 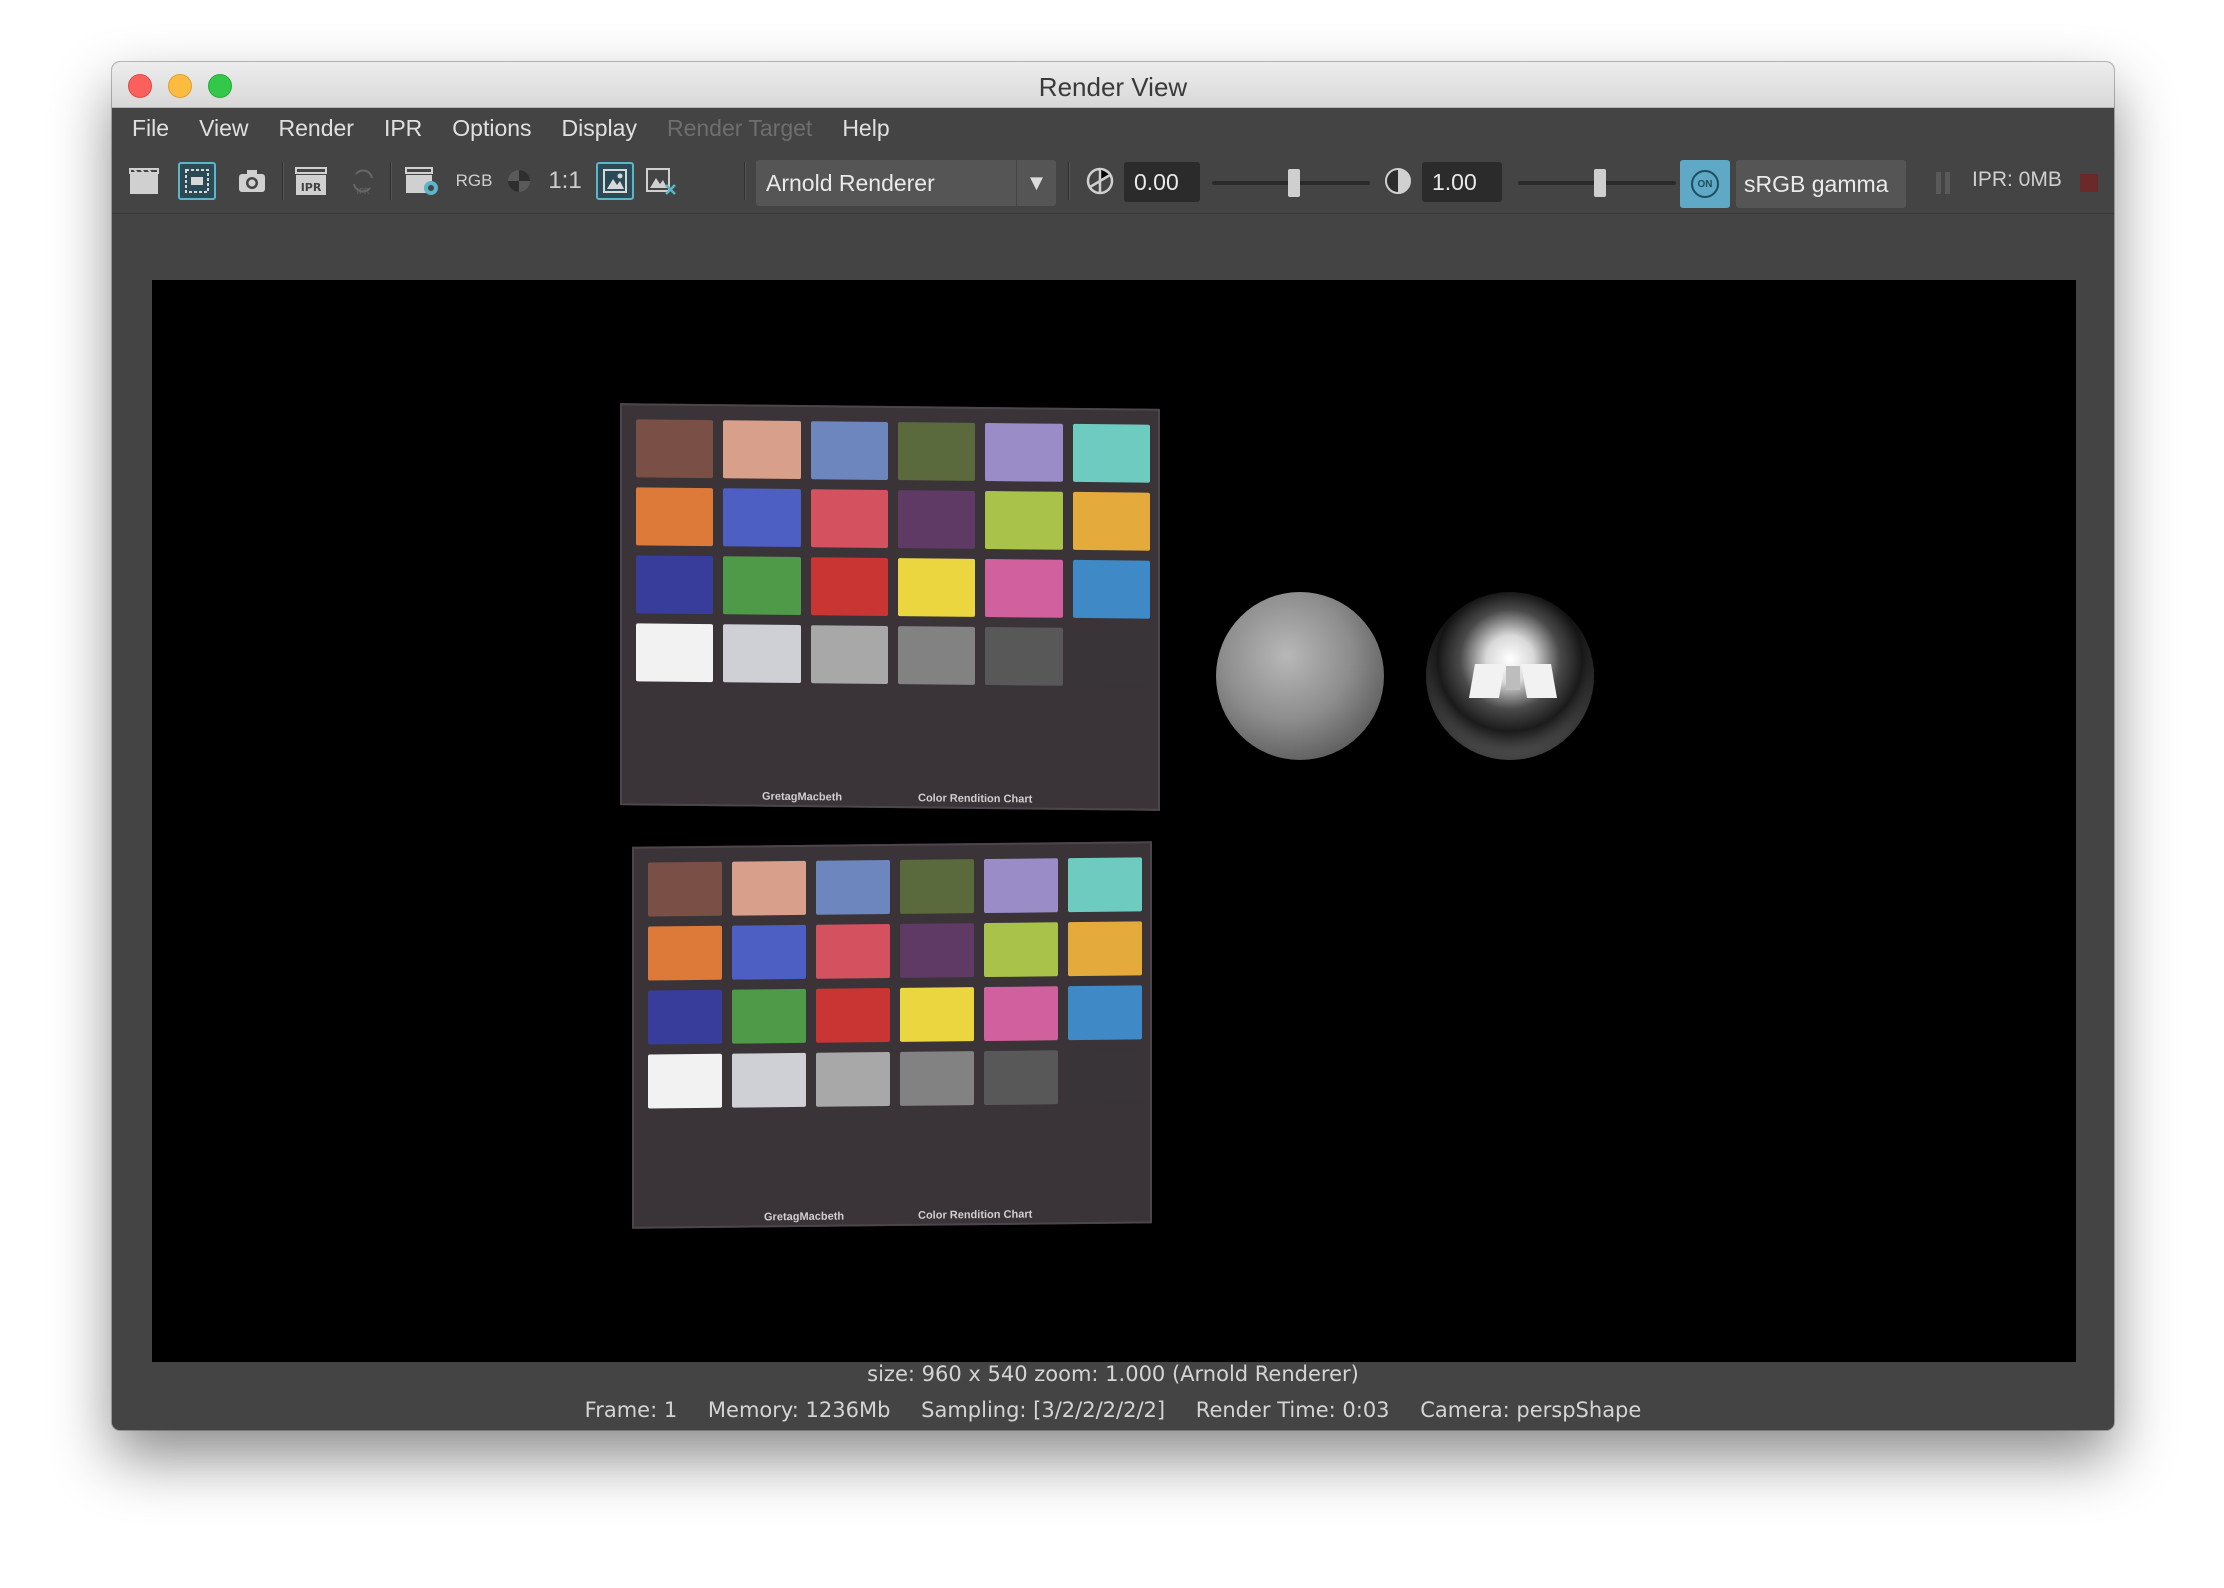 I want to click on snapshot-icon, so click(x=252, y=181).